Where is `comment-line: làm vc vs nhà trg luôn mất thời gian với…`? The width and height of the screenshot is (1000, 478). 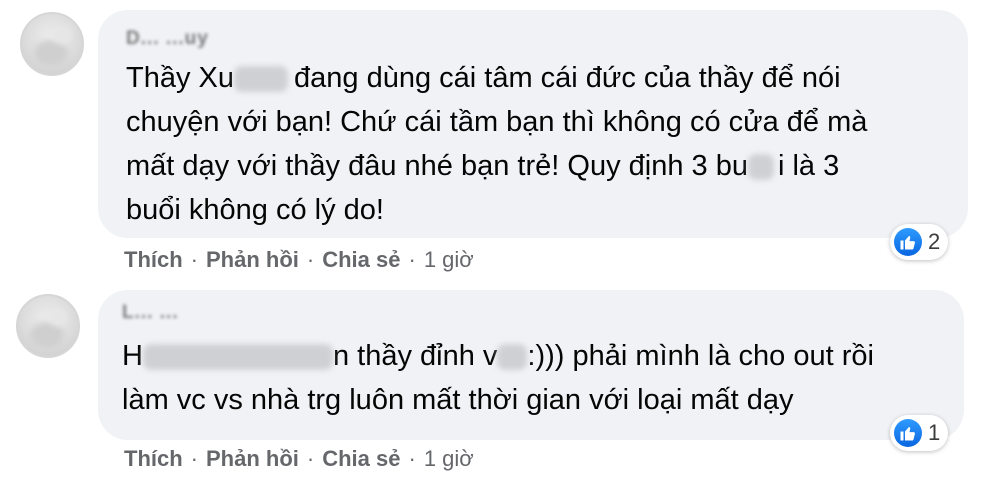 comment-line: làm vc vs nhà trg luôn mất thời gian với… is located at coordinates (458, 400).